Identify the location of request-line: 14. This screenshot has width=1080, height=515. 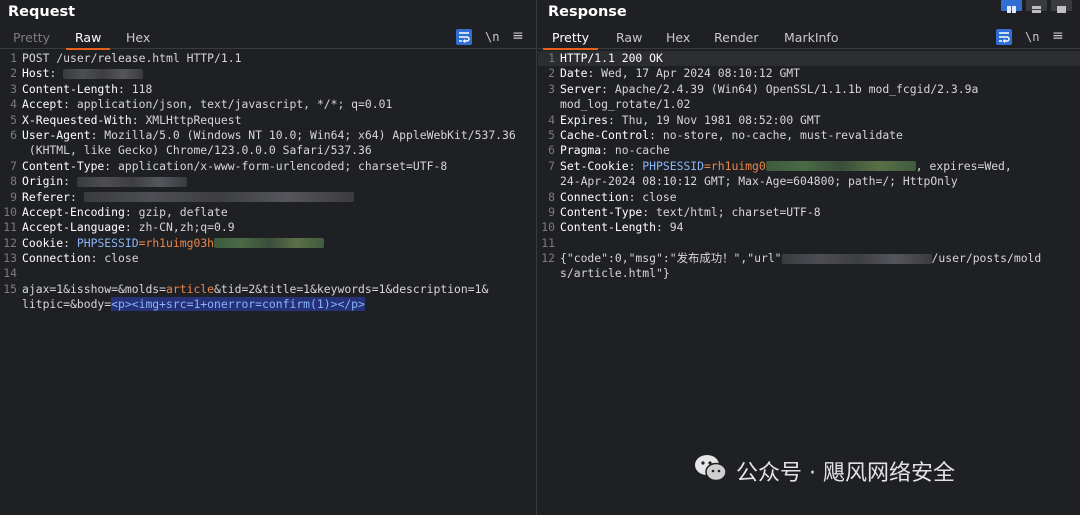
(10, 273).